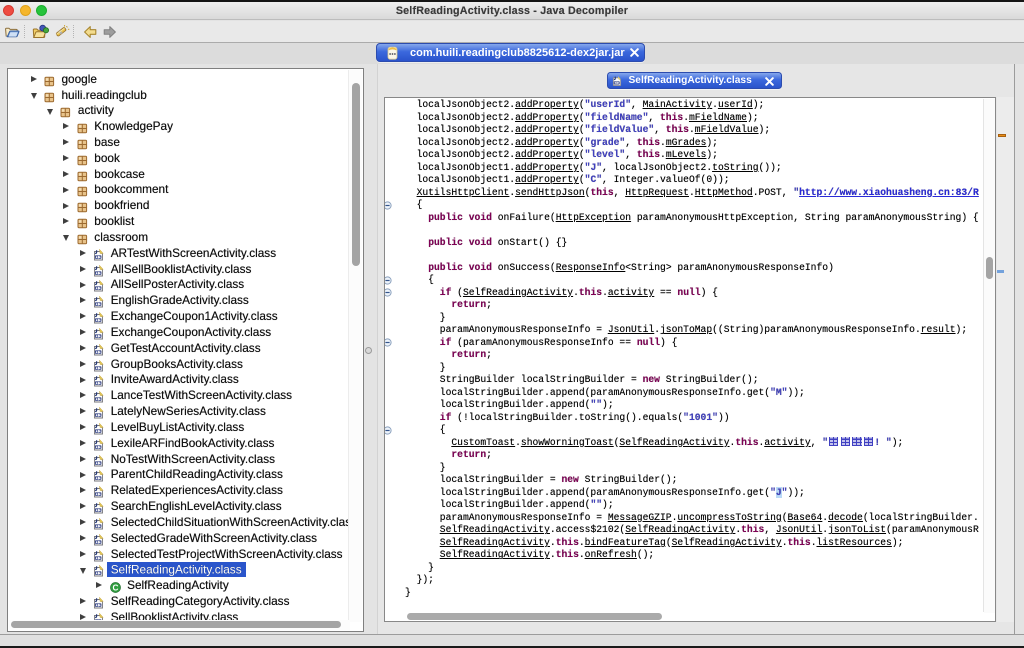  Describe the element at coordinates (115, 588) in the screenshot. I see `svg-text: C` at that location.